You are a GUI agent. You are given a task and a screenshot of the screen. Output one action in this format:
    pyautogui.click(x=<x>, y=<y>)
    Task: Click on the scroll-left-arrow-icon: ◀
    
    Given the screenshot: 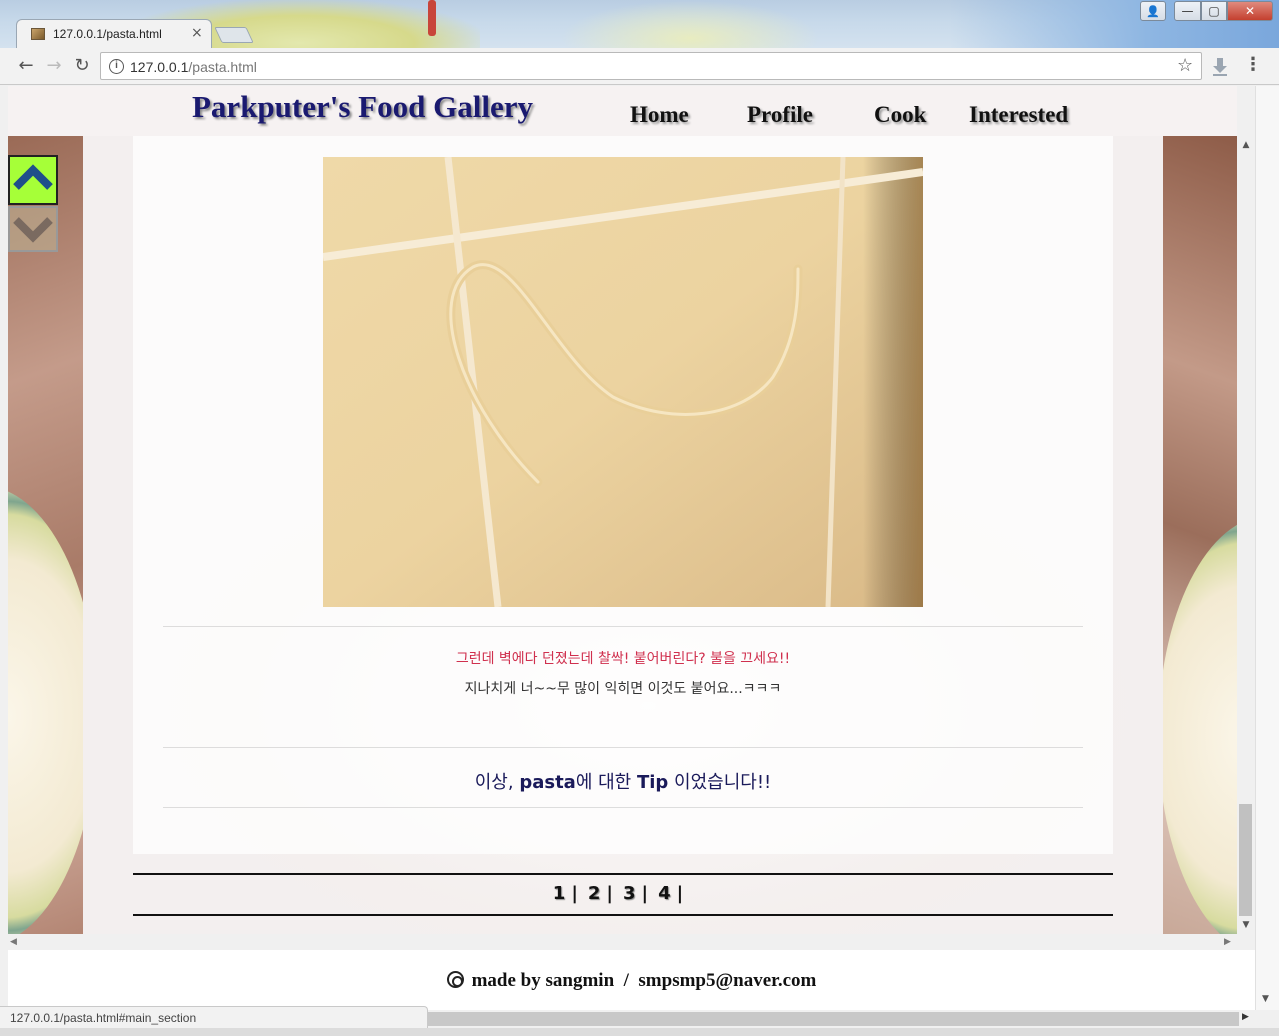 What is the action you would take?
    pyautogui.click(x=13, y=942)
    